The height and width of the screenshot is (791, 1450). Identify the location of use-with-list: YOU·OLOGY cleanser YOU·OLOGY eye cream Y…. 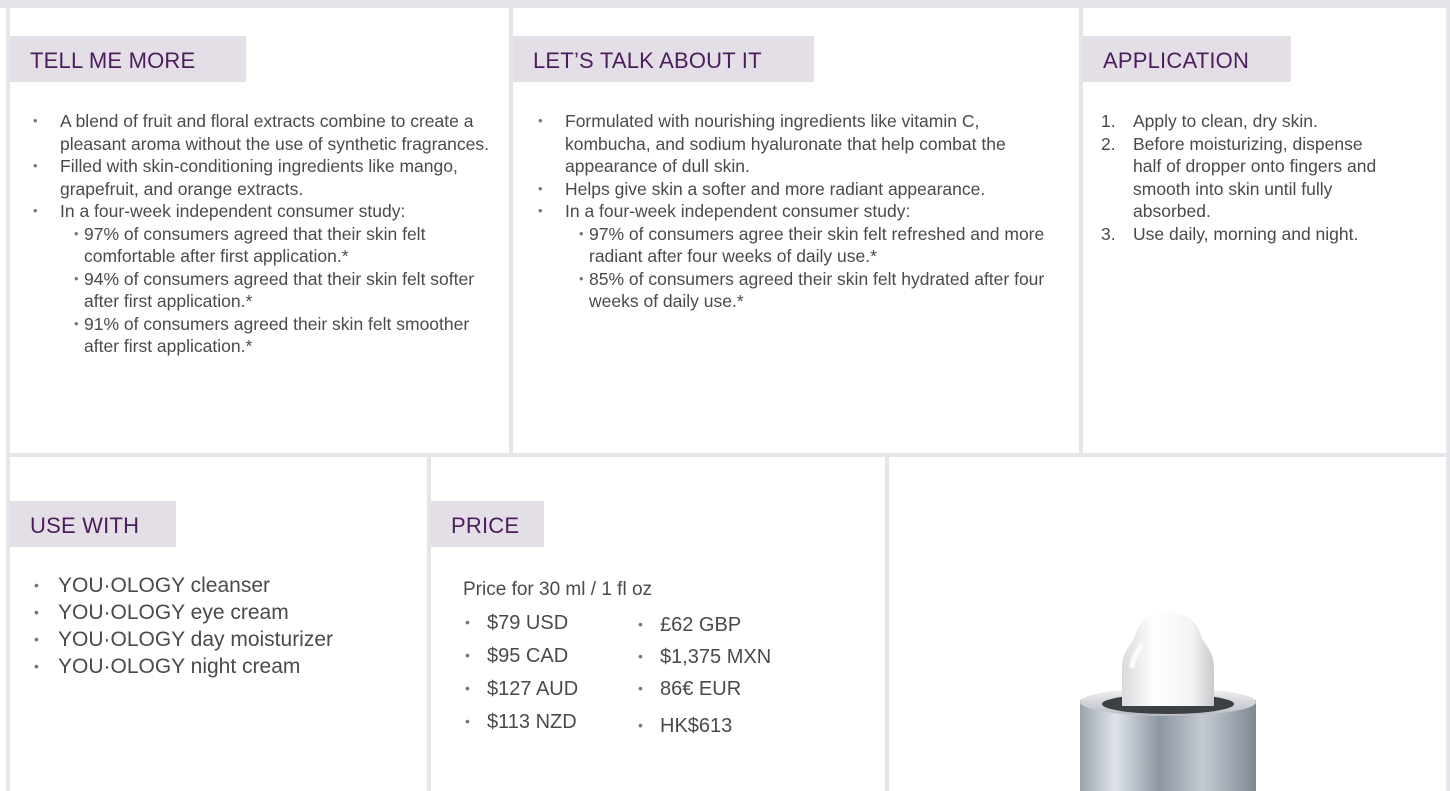
(222, 626).